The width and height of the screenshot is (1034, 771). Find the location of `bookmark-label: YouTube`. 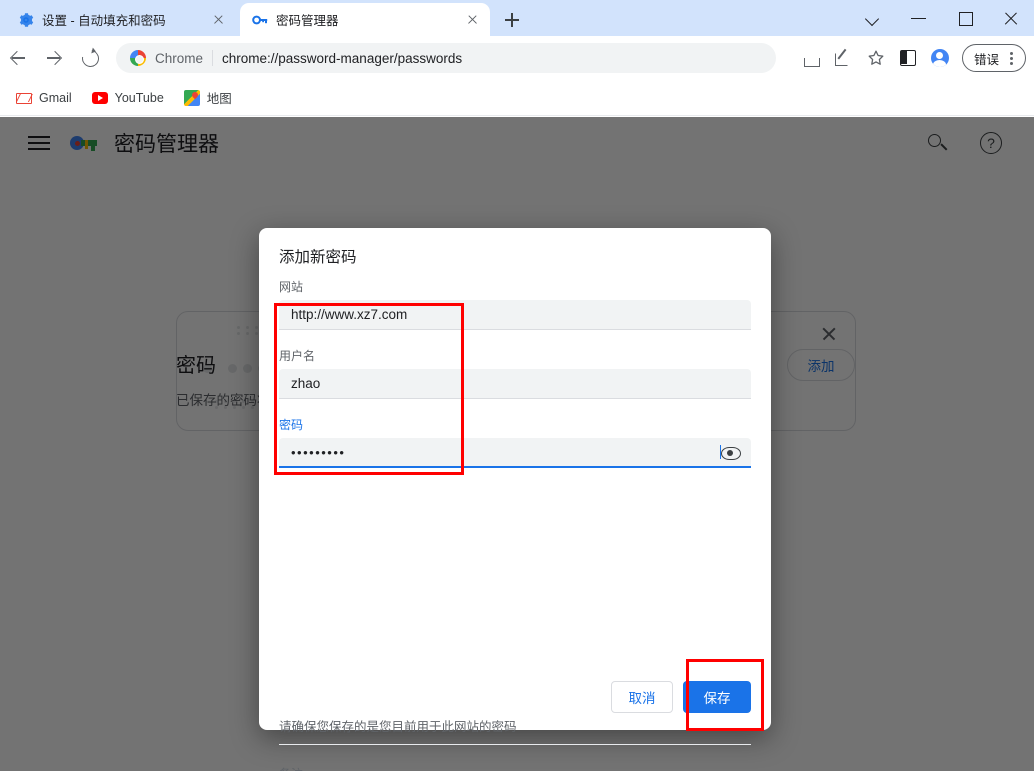

bookmark-label: YouTube is located at coordinates (139, 97).